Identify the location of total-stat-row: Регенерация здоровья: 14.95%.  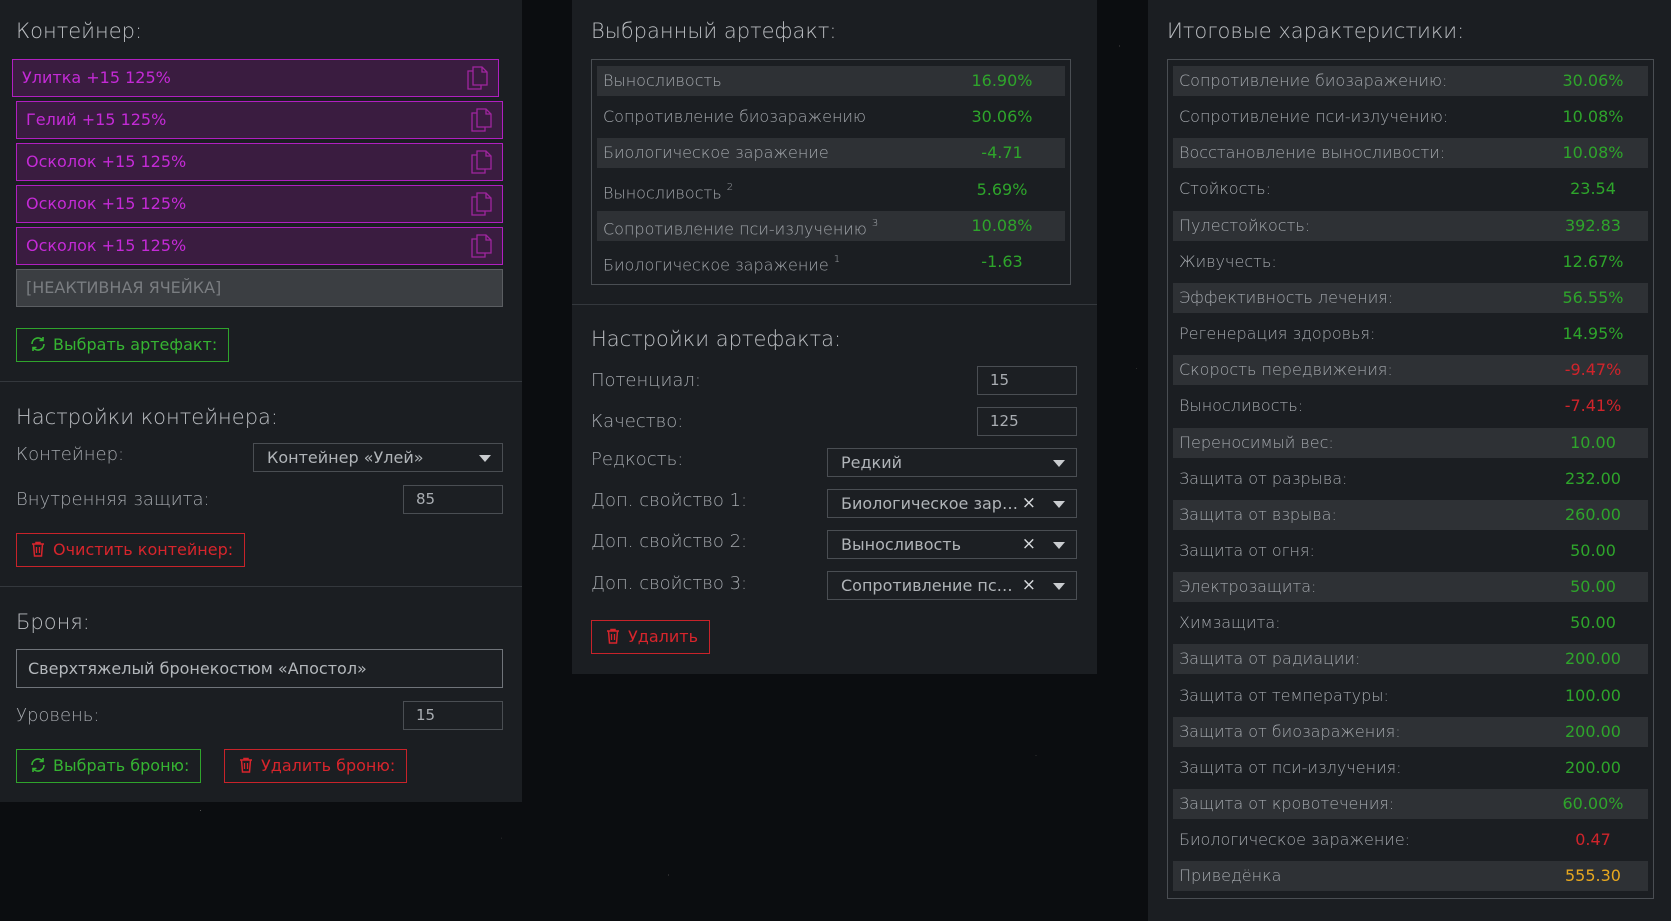
(1410, 334).